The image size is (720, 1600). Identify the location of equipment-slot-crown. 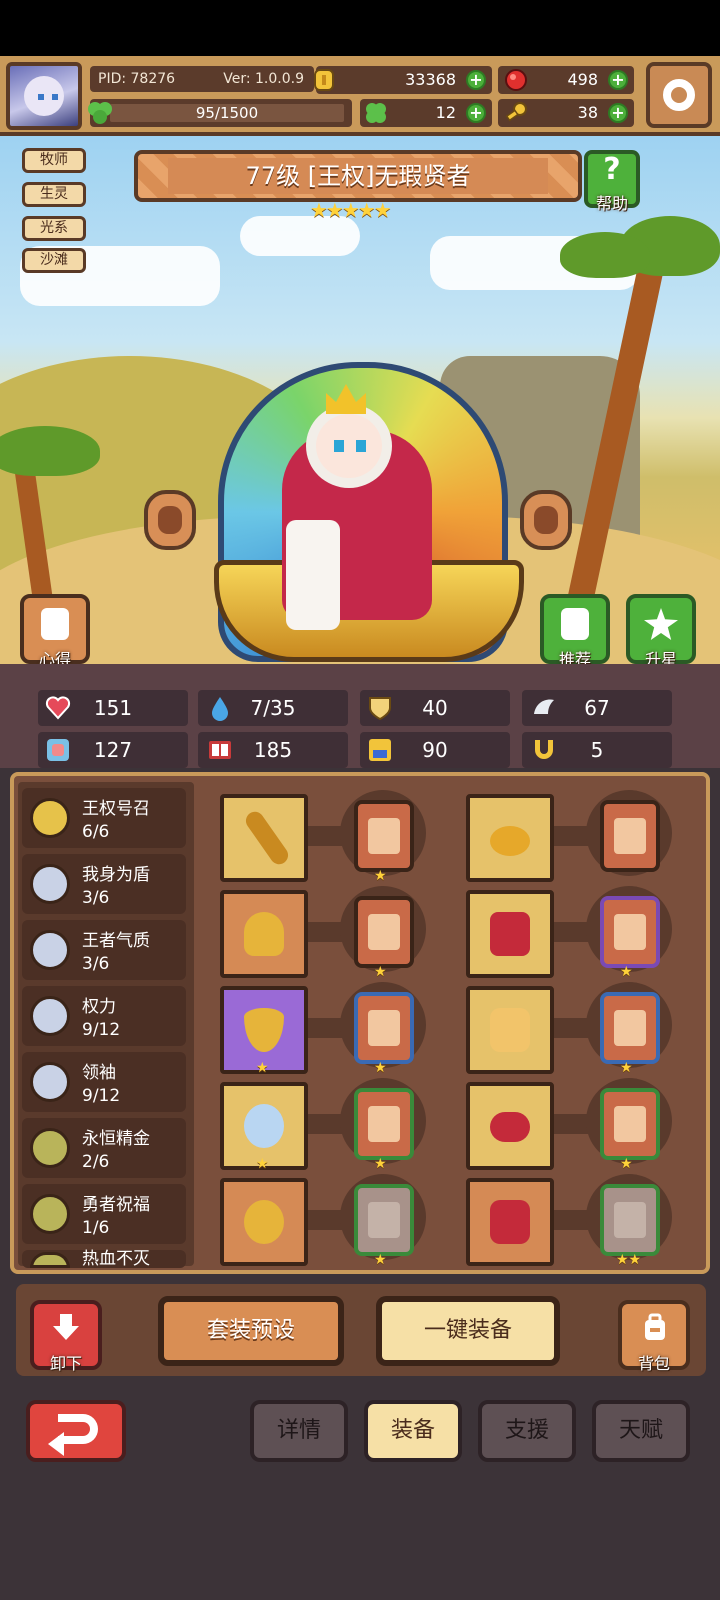
(510, 838).